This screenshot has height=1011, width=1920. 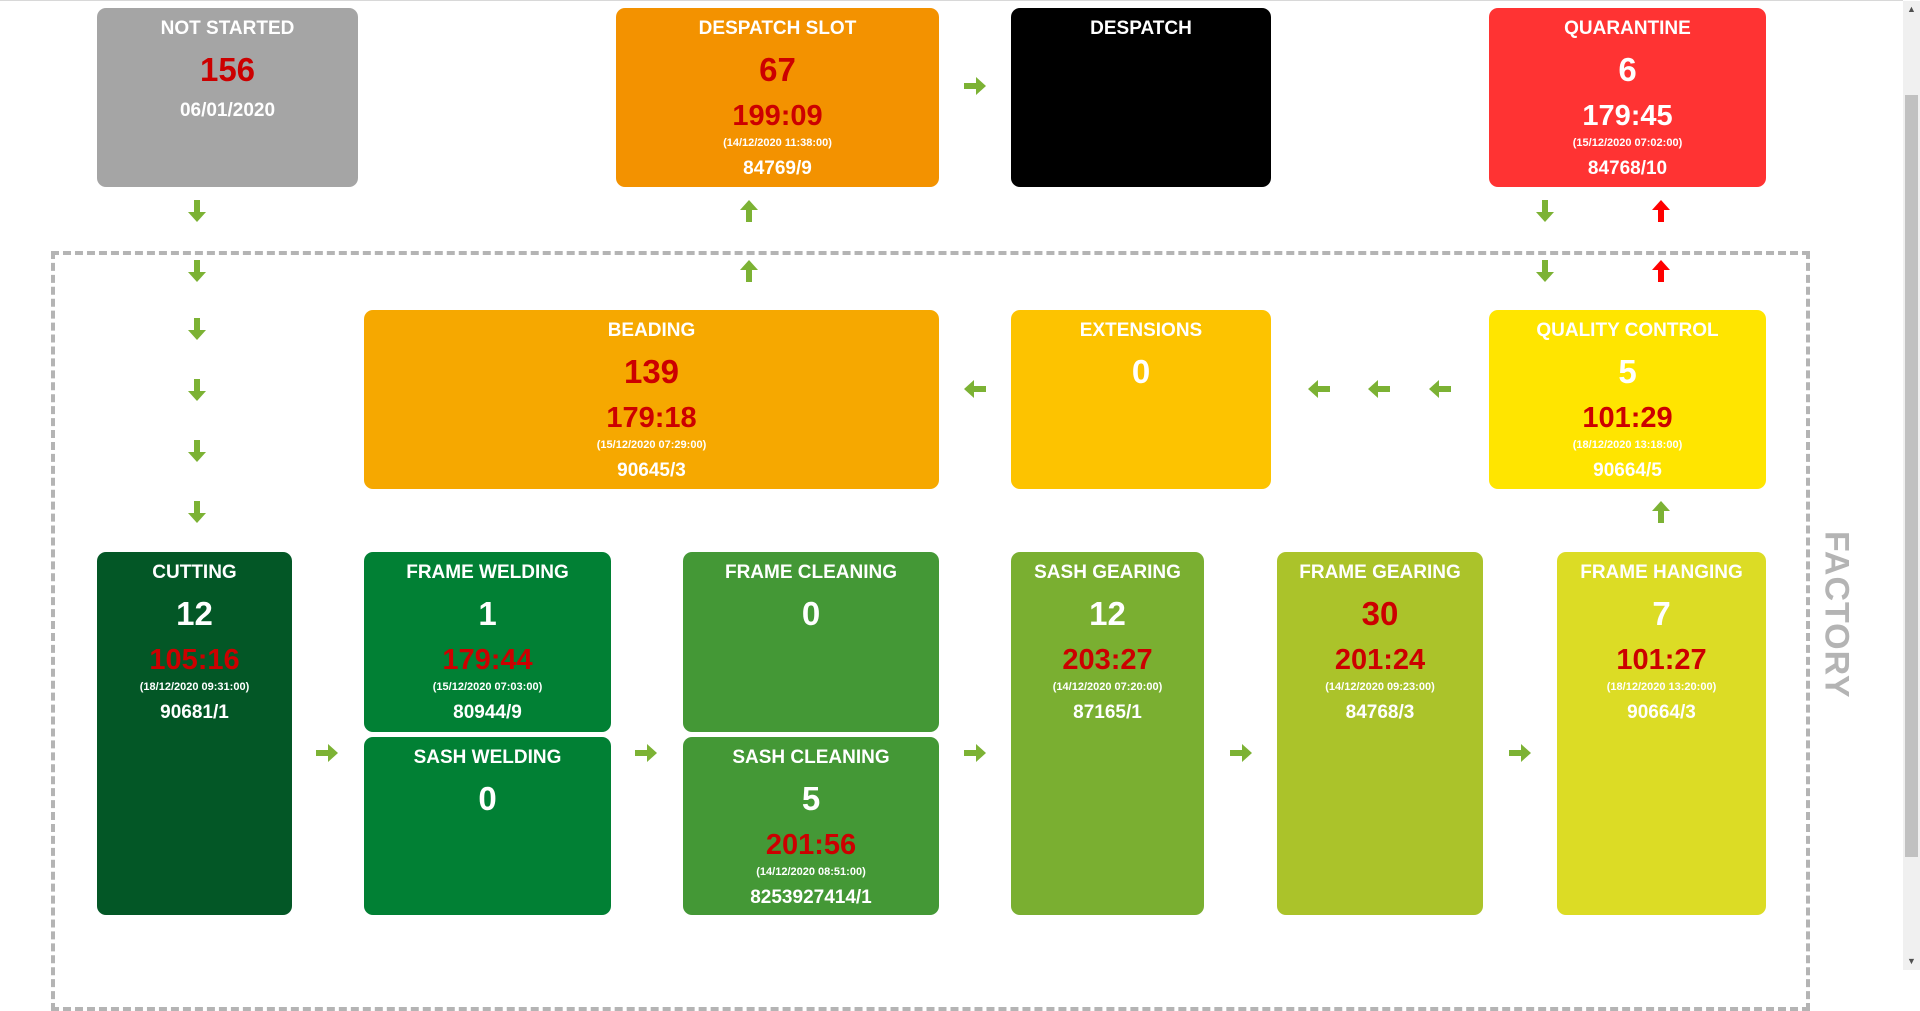 What do you see at coordinates (194, 687) in the screenshot?
I see `station-oldest-datetime: (18/12/2020 09:31:00)` at bounding box center [194, 687].